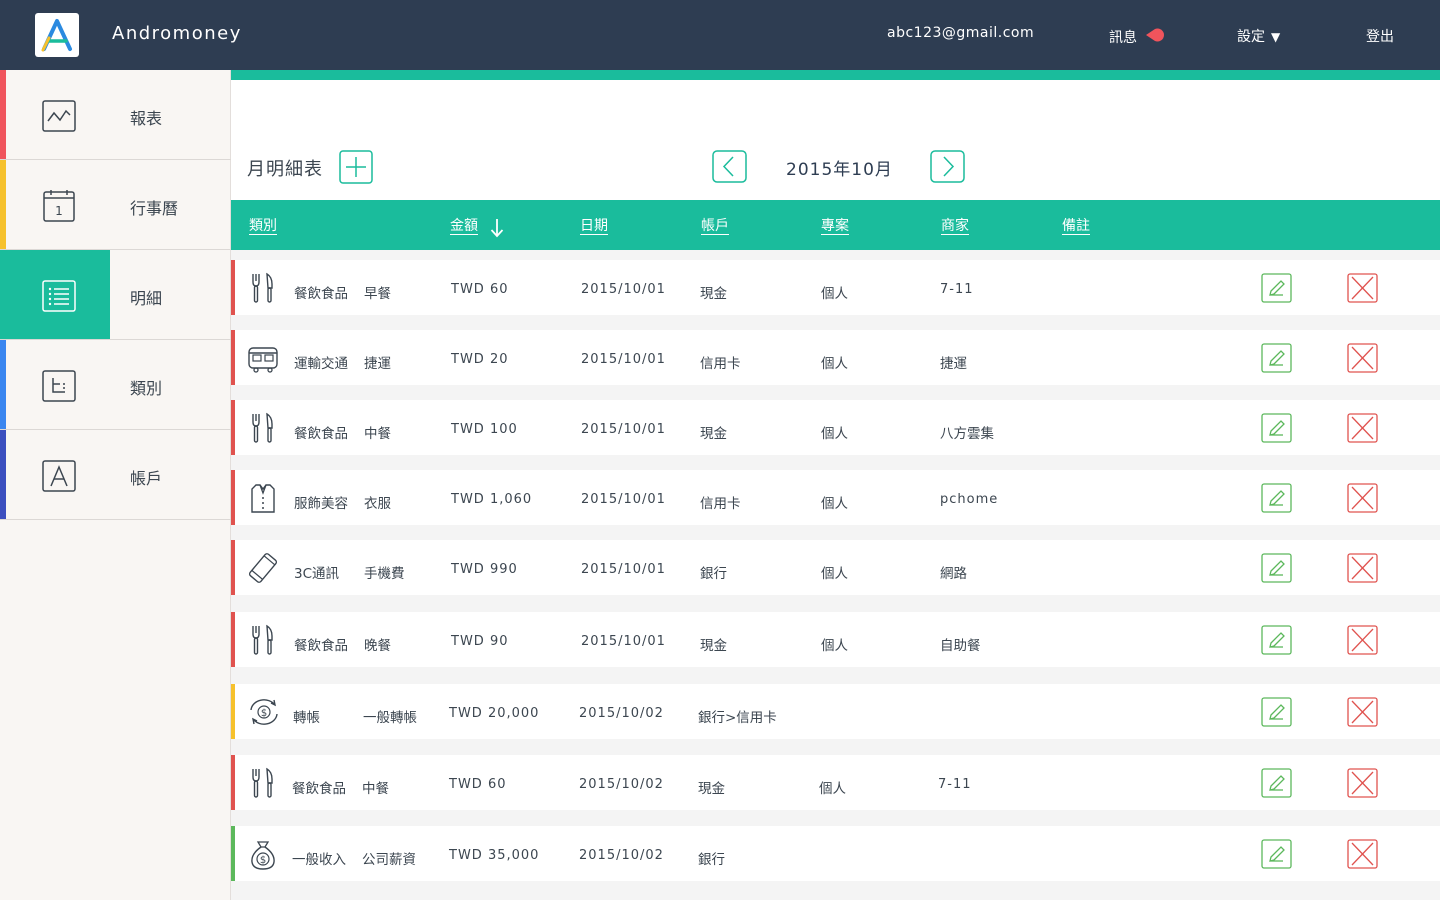  I want to click on table-row: 餐飲食品 中餐 TWD 100 2015/10/01 現金 個人 八方雲集, so click(835, 427).